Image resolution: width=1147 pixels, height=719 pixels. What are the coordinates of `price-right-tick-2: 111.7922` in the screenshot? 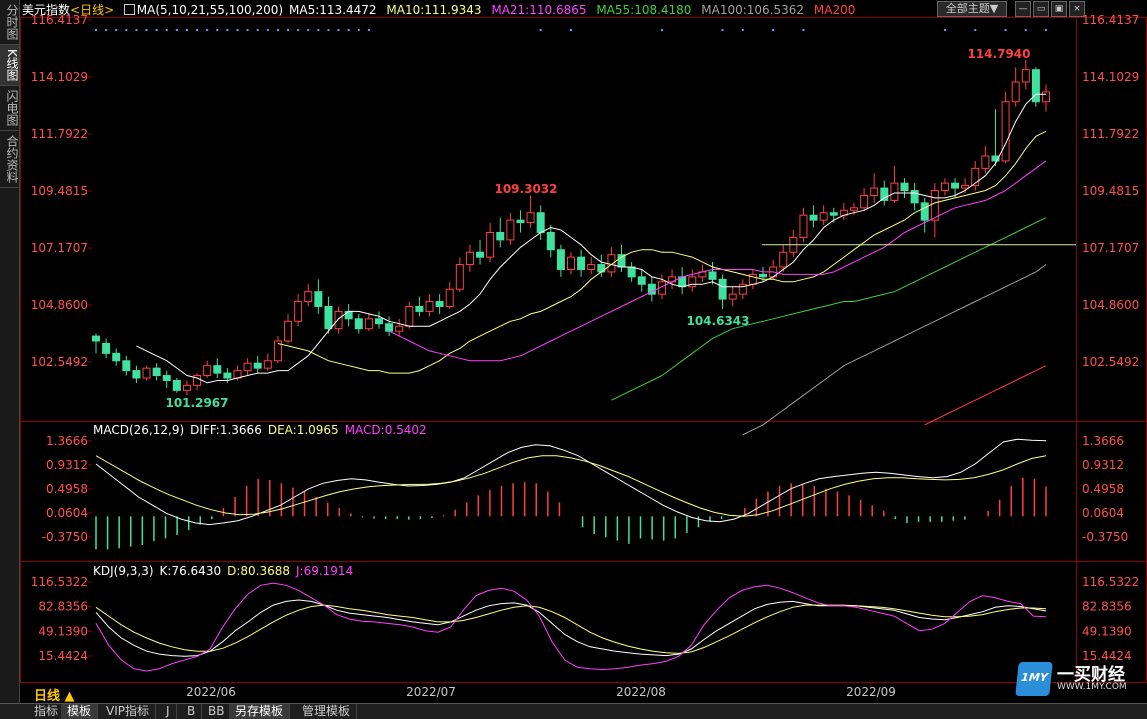 It's located at (1110, 134).